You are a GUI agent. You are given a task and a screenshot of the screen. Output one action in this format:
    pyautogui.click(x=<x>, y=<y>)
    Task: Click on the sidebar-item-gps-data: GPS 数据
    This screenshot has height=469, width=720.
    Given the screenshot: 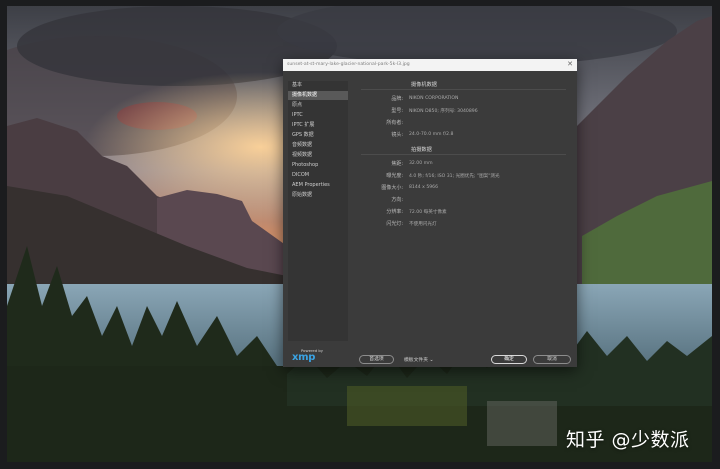 What is the action you would take?
    pyautogui.click(x=318, y=135)
    